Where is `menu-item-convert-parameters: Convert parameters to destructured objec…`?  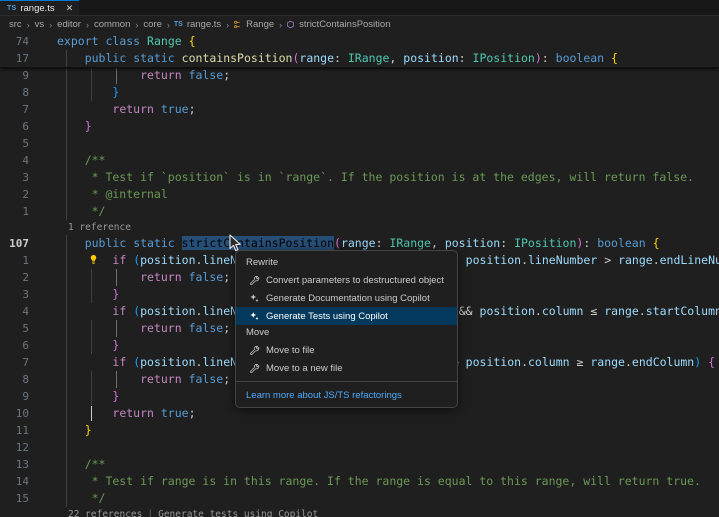 menu-item-convert-parameters: Convert parameters to destructured objec… is located at coordinates (346, 280).